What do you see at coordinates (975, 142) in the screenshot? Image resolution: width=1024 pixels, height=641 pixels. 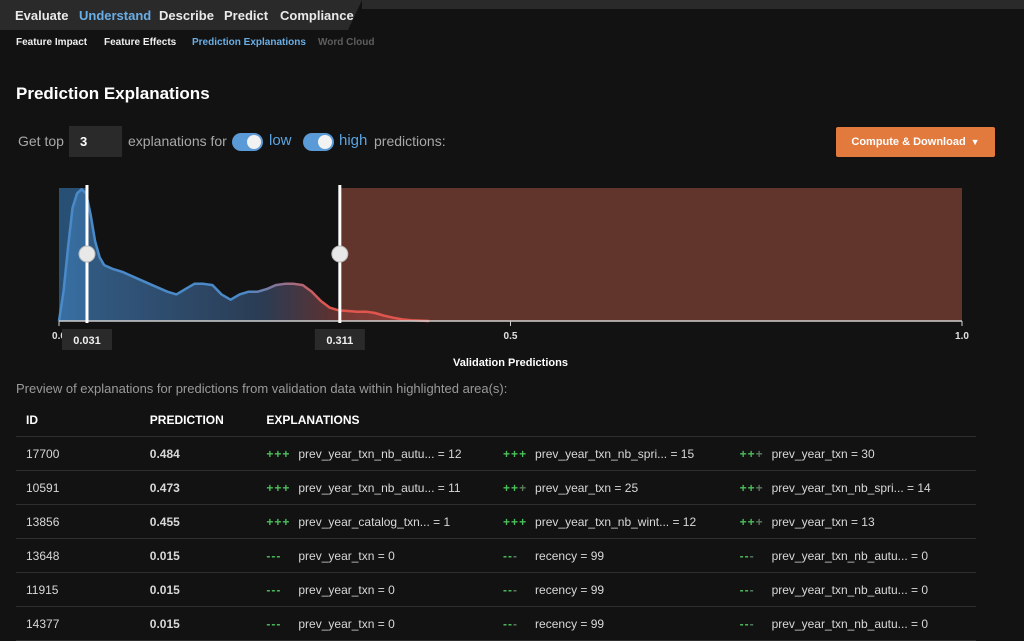 I see `chevron-down-icon: ▼` at bounding box center [975, 142].